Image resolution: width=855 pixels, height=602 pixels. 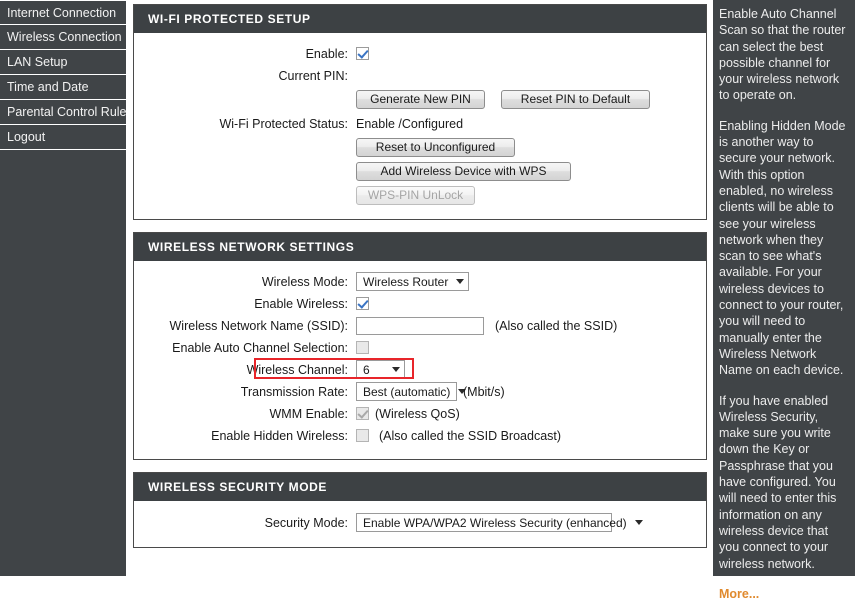 What do you see at coordinates (366, 369) in the screenshot?
I see `wireless-channel-value: 6` at bounding box center [366, 369].